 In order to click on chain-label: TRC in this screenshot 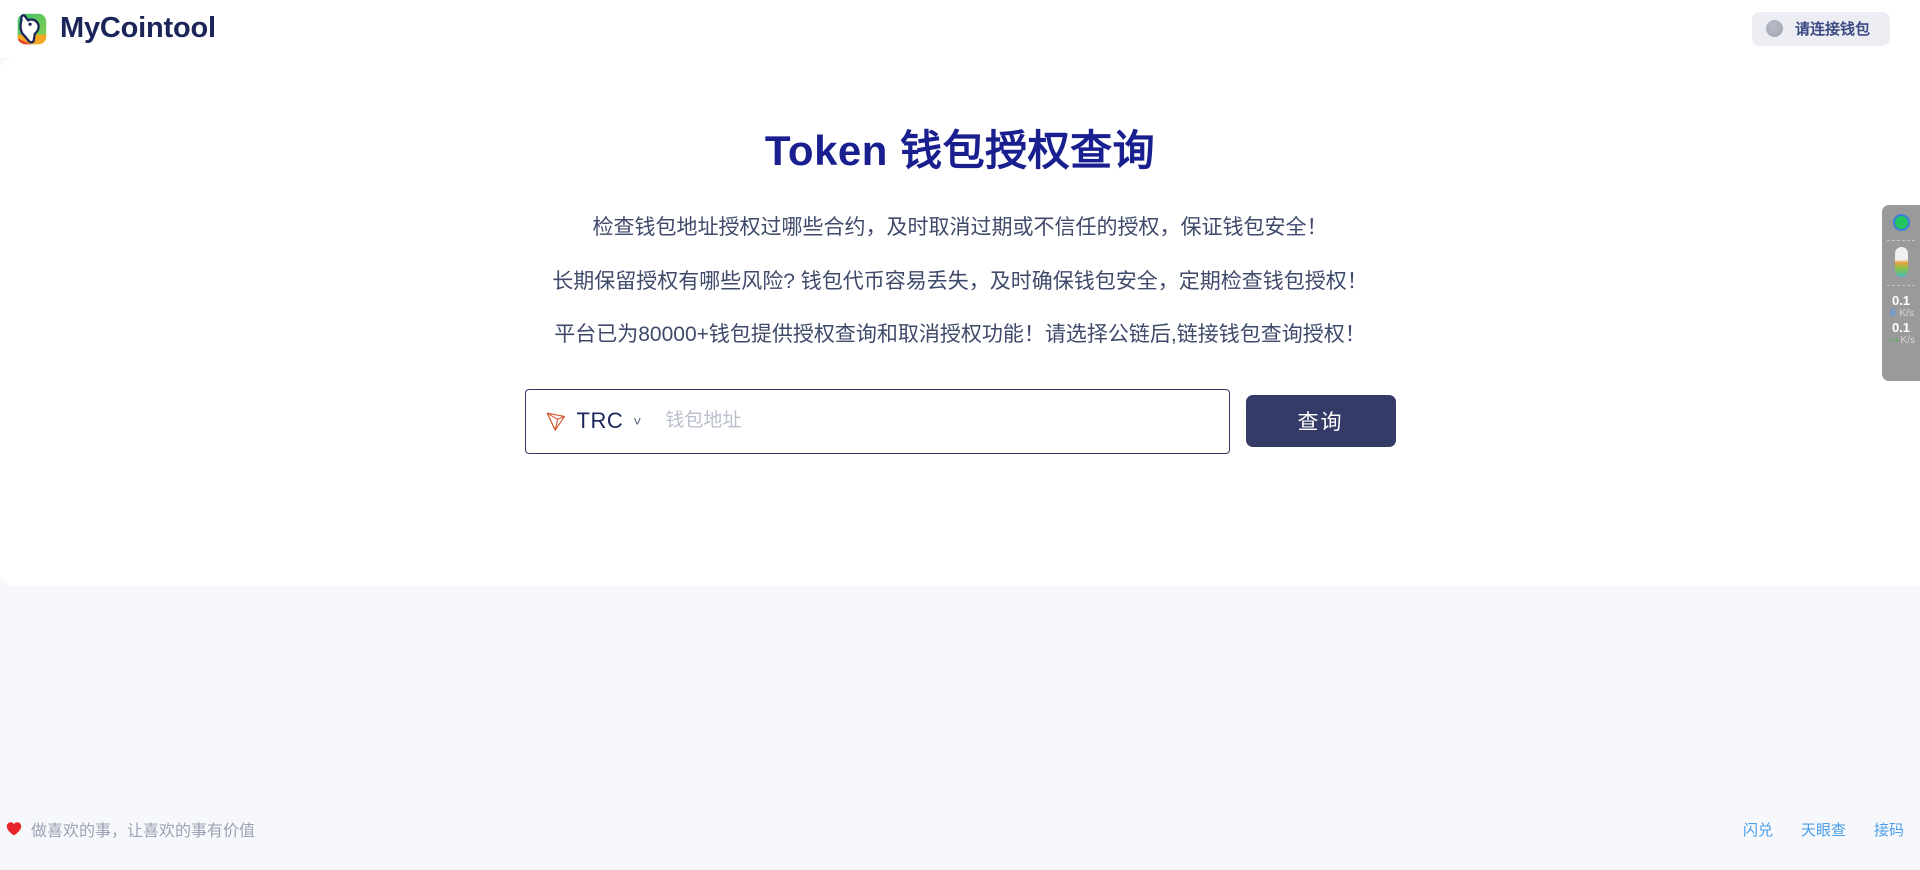, I will do `click(600, 420)`.